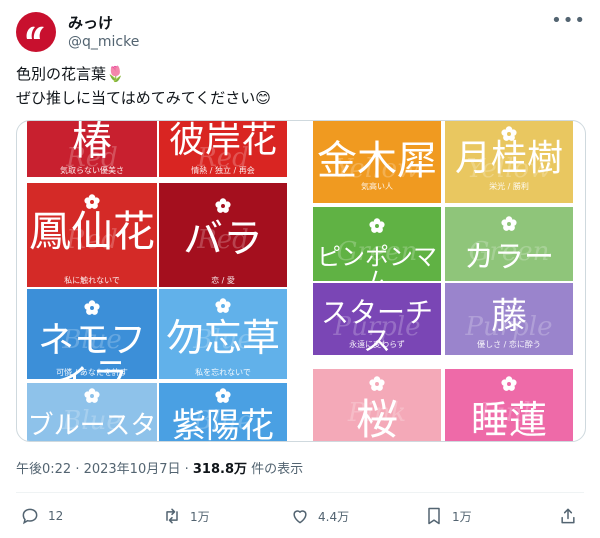 The image size is (600, 538). I want to click on flower-name: 月桂樹, so click(508, 158).